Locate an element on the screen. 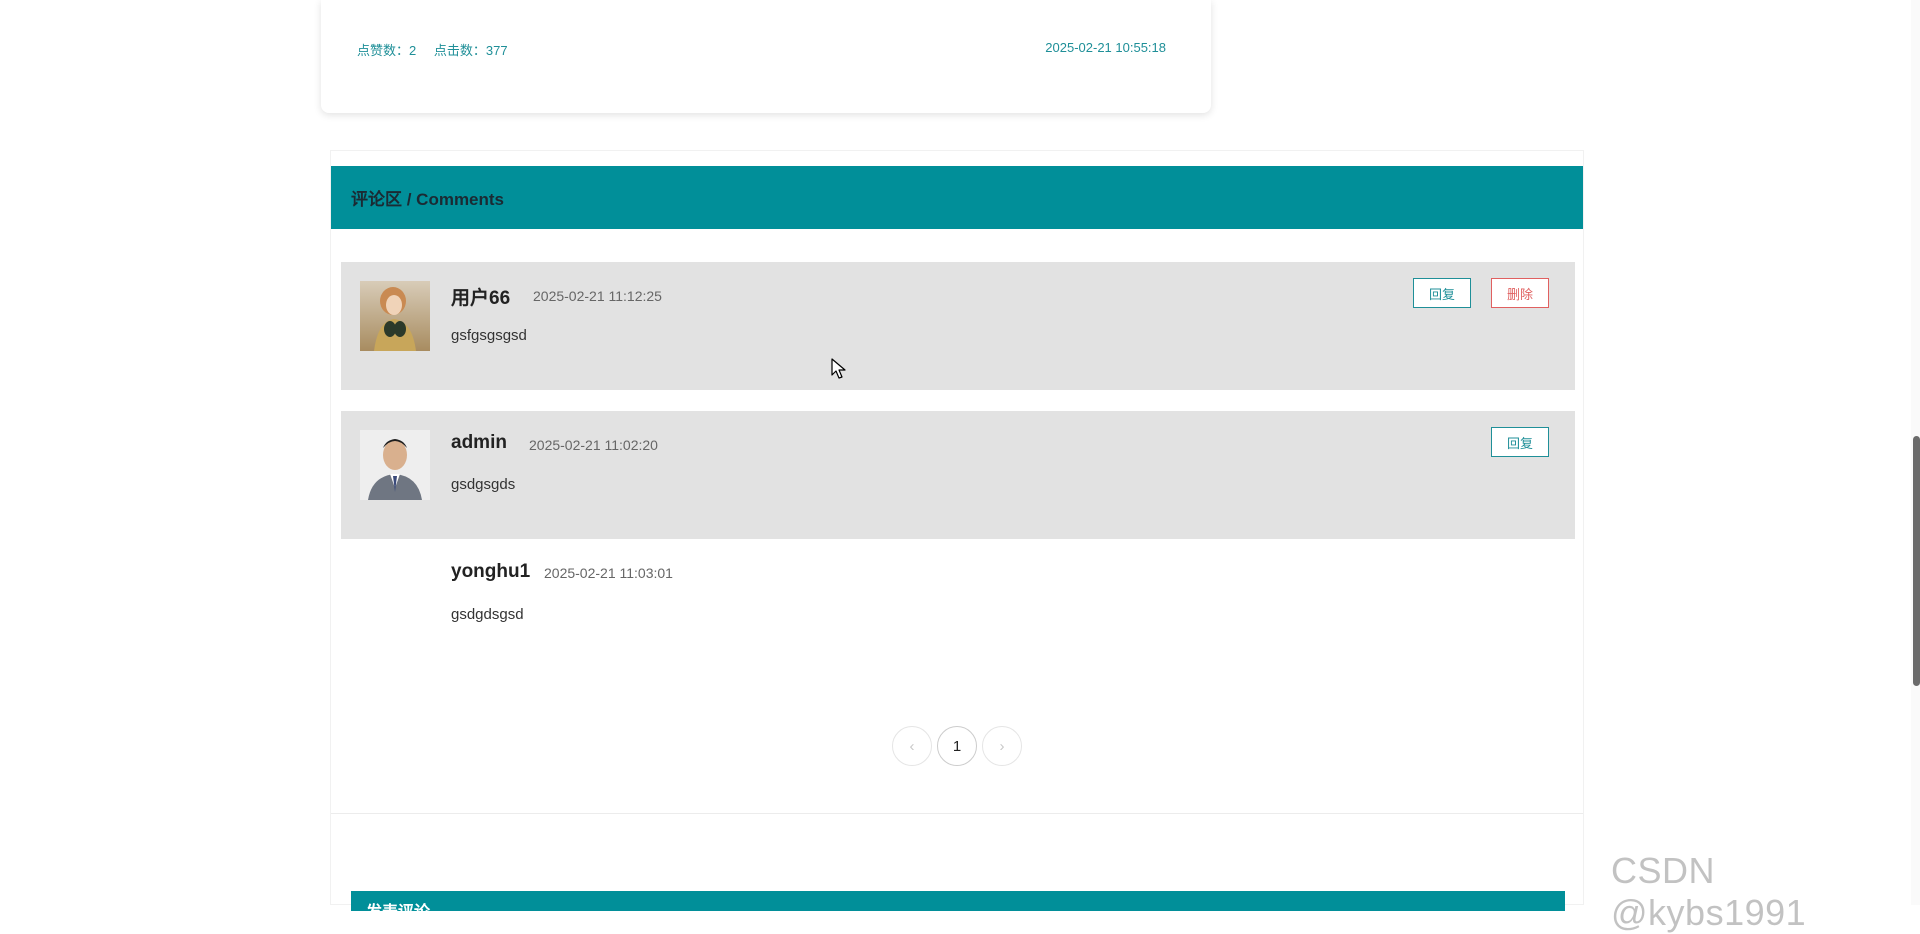 This screenshot has height=934, width=1920. comment-item: admin 2025-02-21 11:02:20 gsdgsgds 回复 is located at coordinates (958, 475).